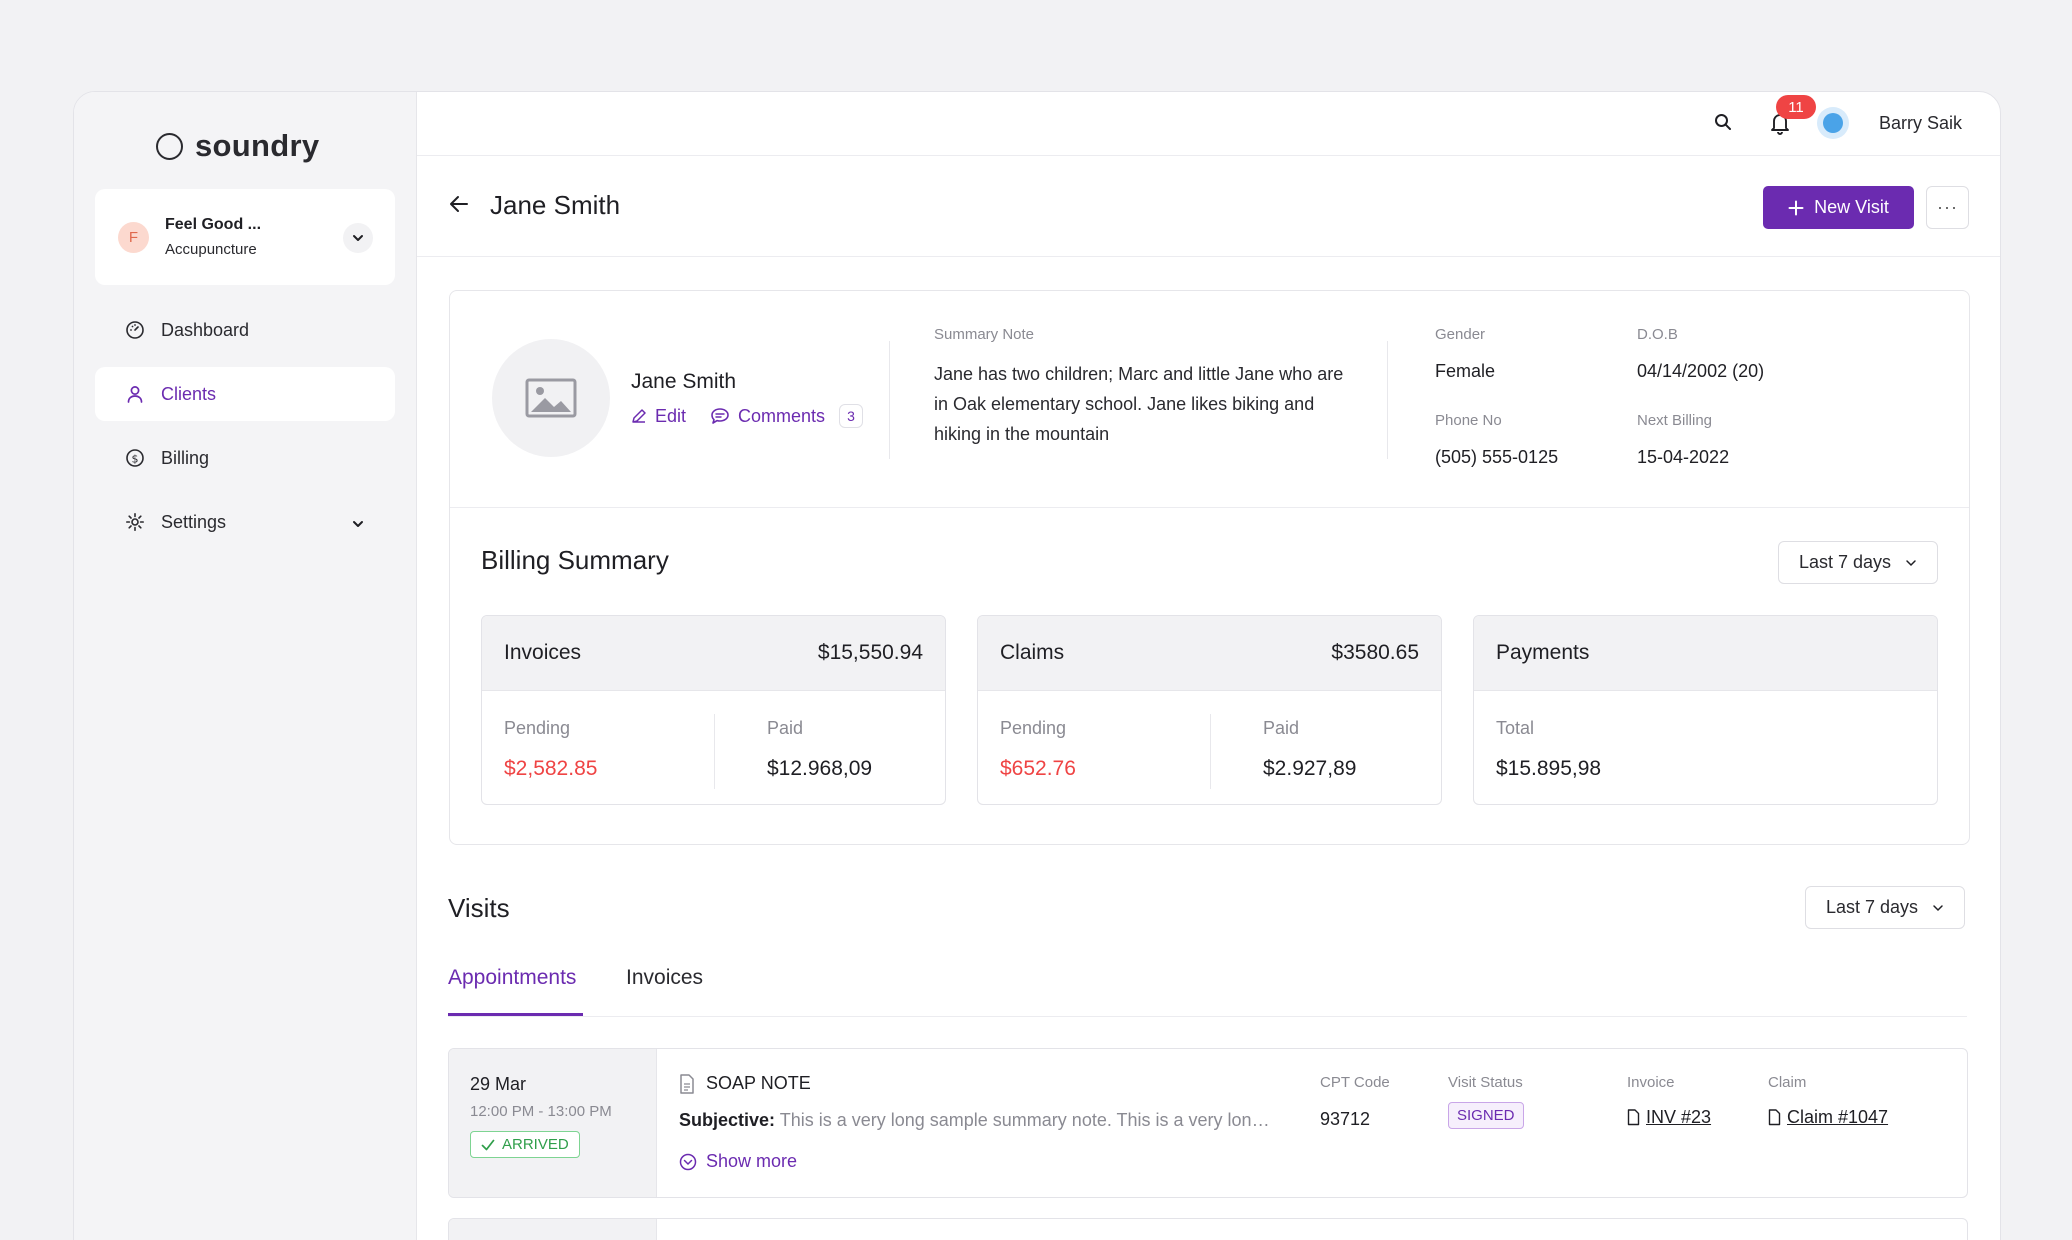  What do you see at coordinates (1310, 768) in the screenshot?
I see `paid-value: $2.927,89` at bounding box center [1310, 768].